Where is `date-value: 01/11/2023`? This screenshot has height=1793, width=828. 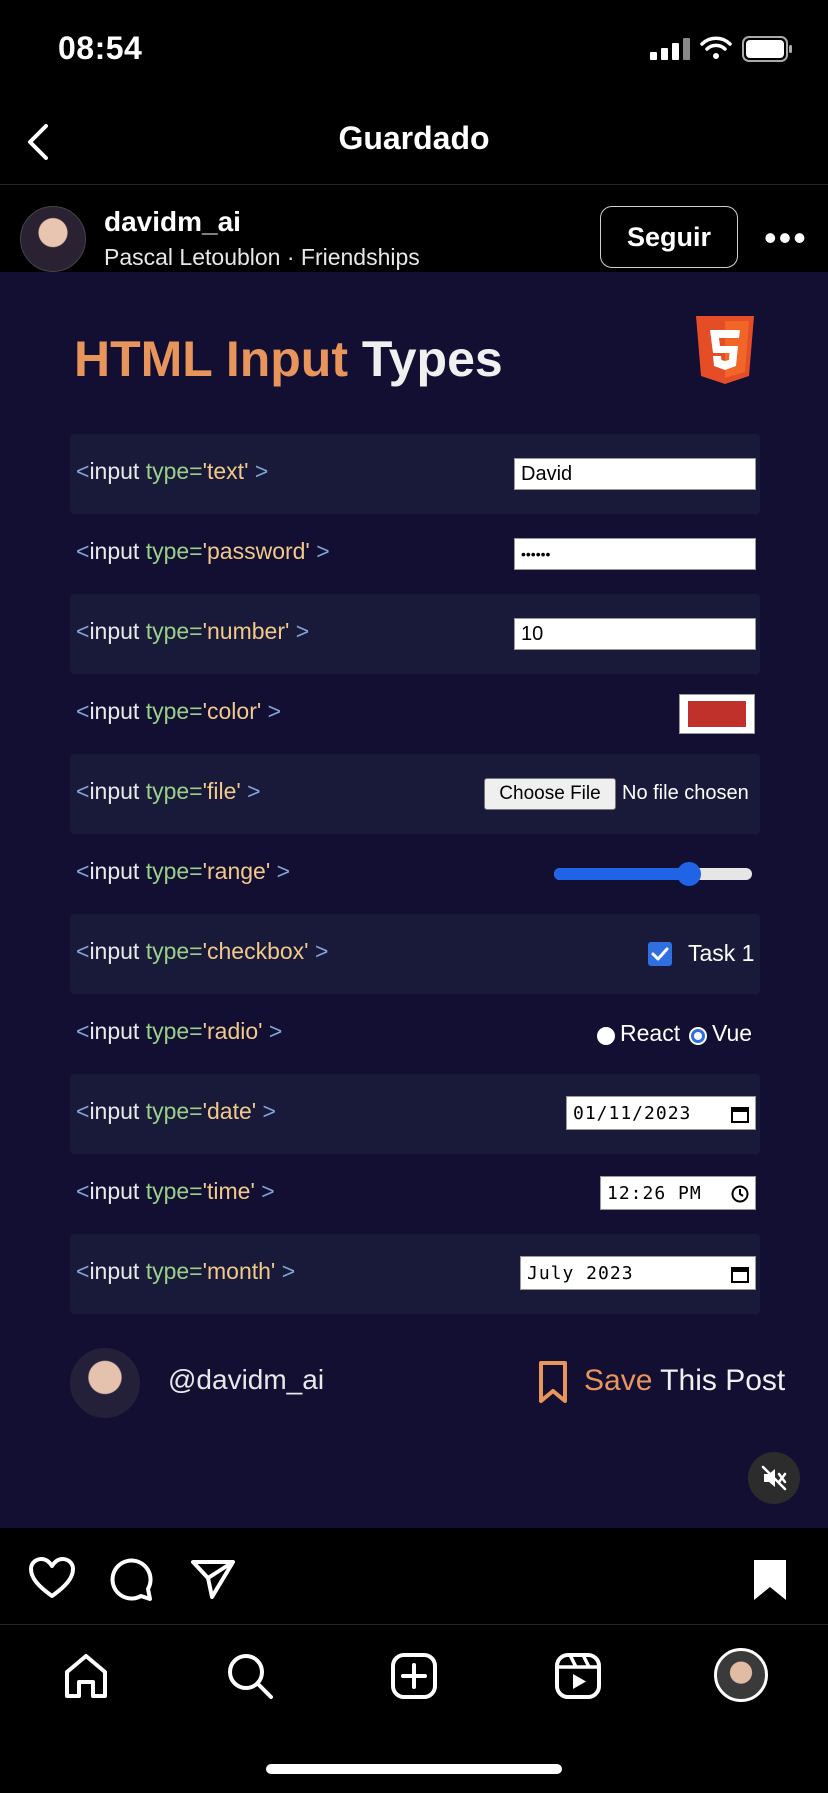 date-value: 01/11/2023 is located at coordinates (632, 1113).